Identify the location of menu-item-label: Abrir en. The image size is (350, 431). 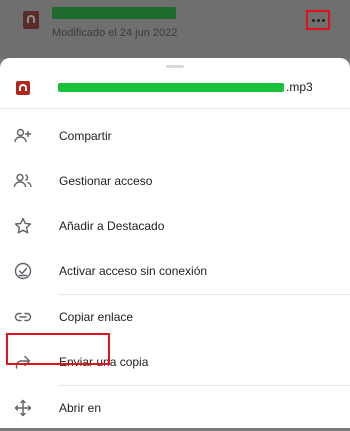
(80, 408).